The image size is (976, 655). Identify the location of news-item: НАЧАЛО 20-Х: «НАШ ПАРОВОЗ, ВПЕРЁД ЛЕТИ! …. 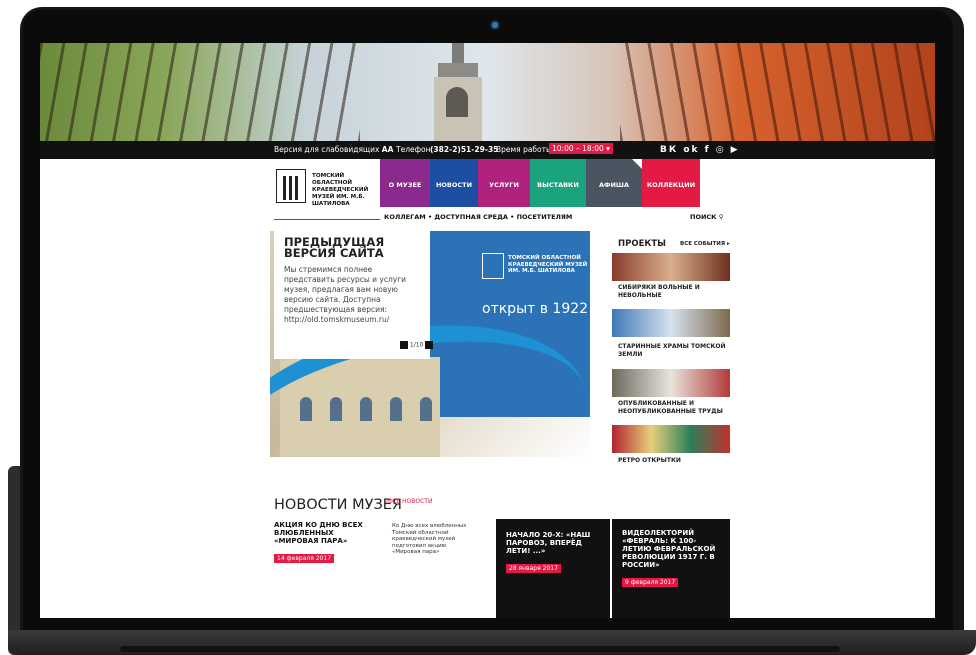
(553, 568).